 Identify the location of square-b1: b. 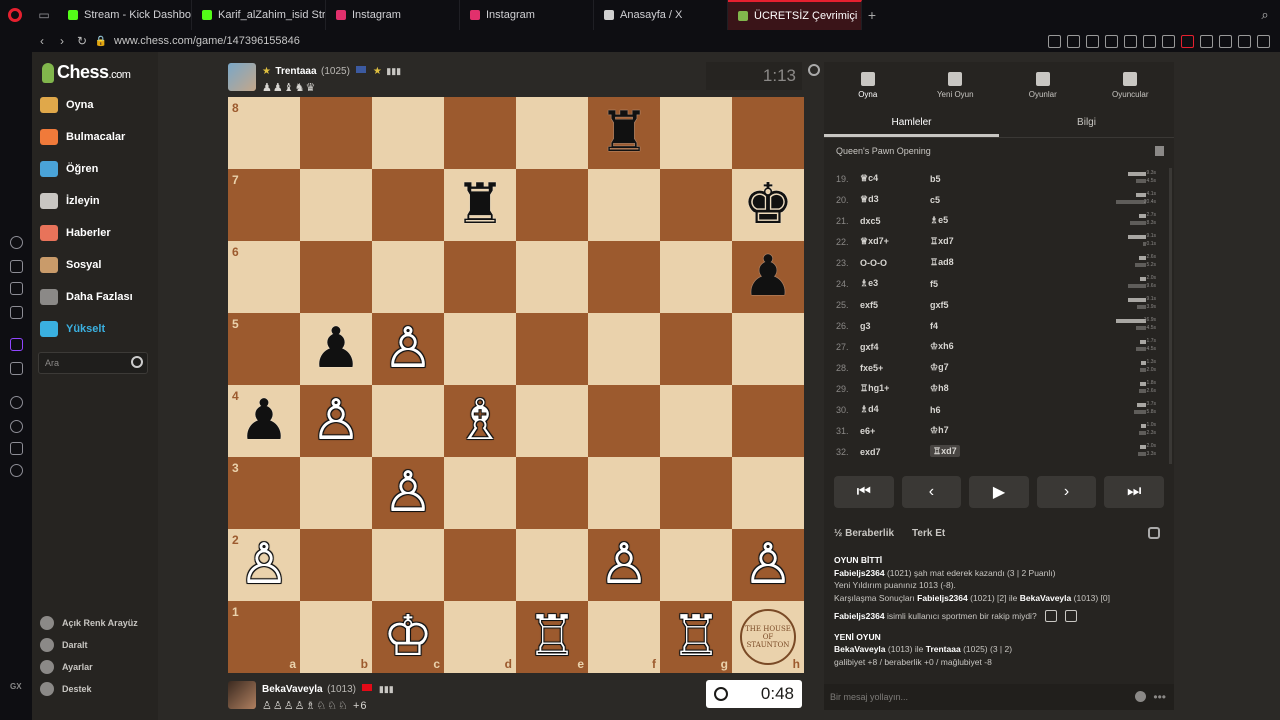
(336, 637).